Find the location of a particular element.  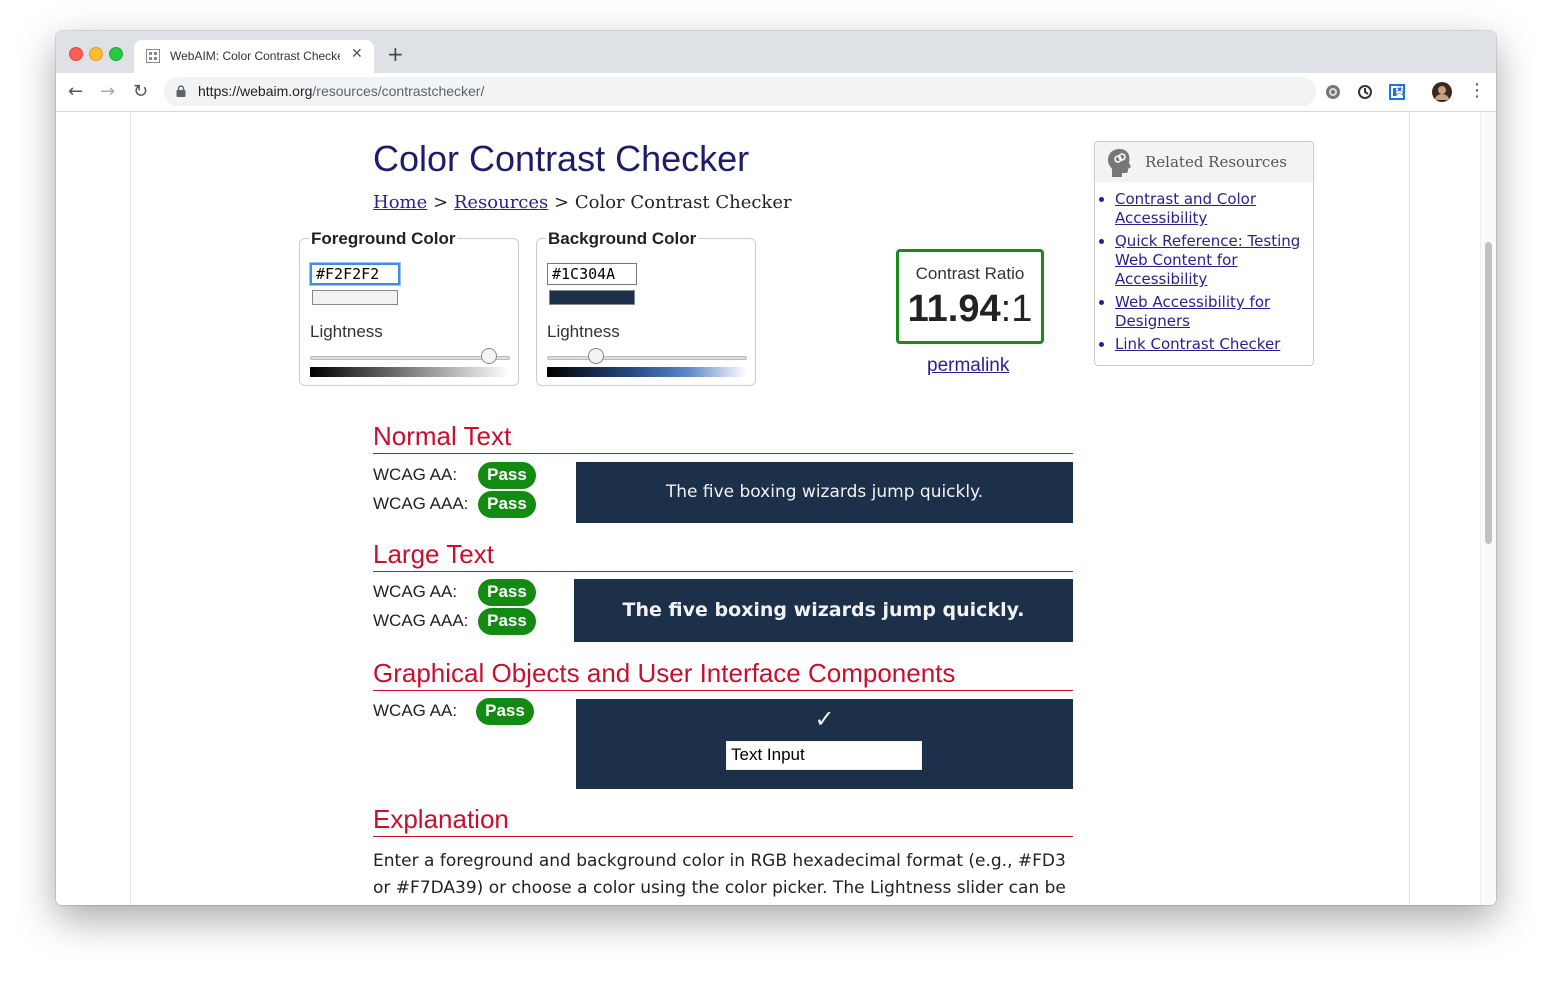

tab-bar: WebAIM: Color Contrast Checker ✕ + is located at coordinates (776, 52).